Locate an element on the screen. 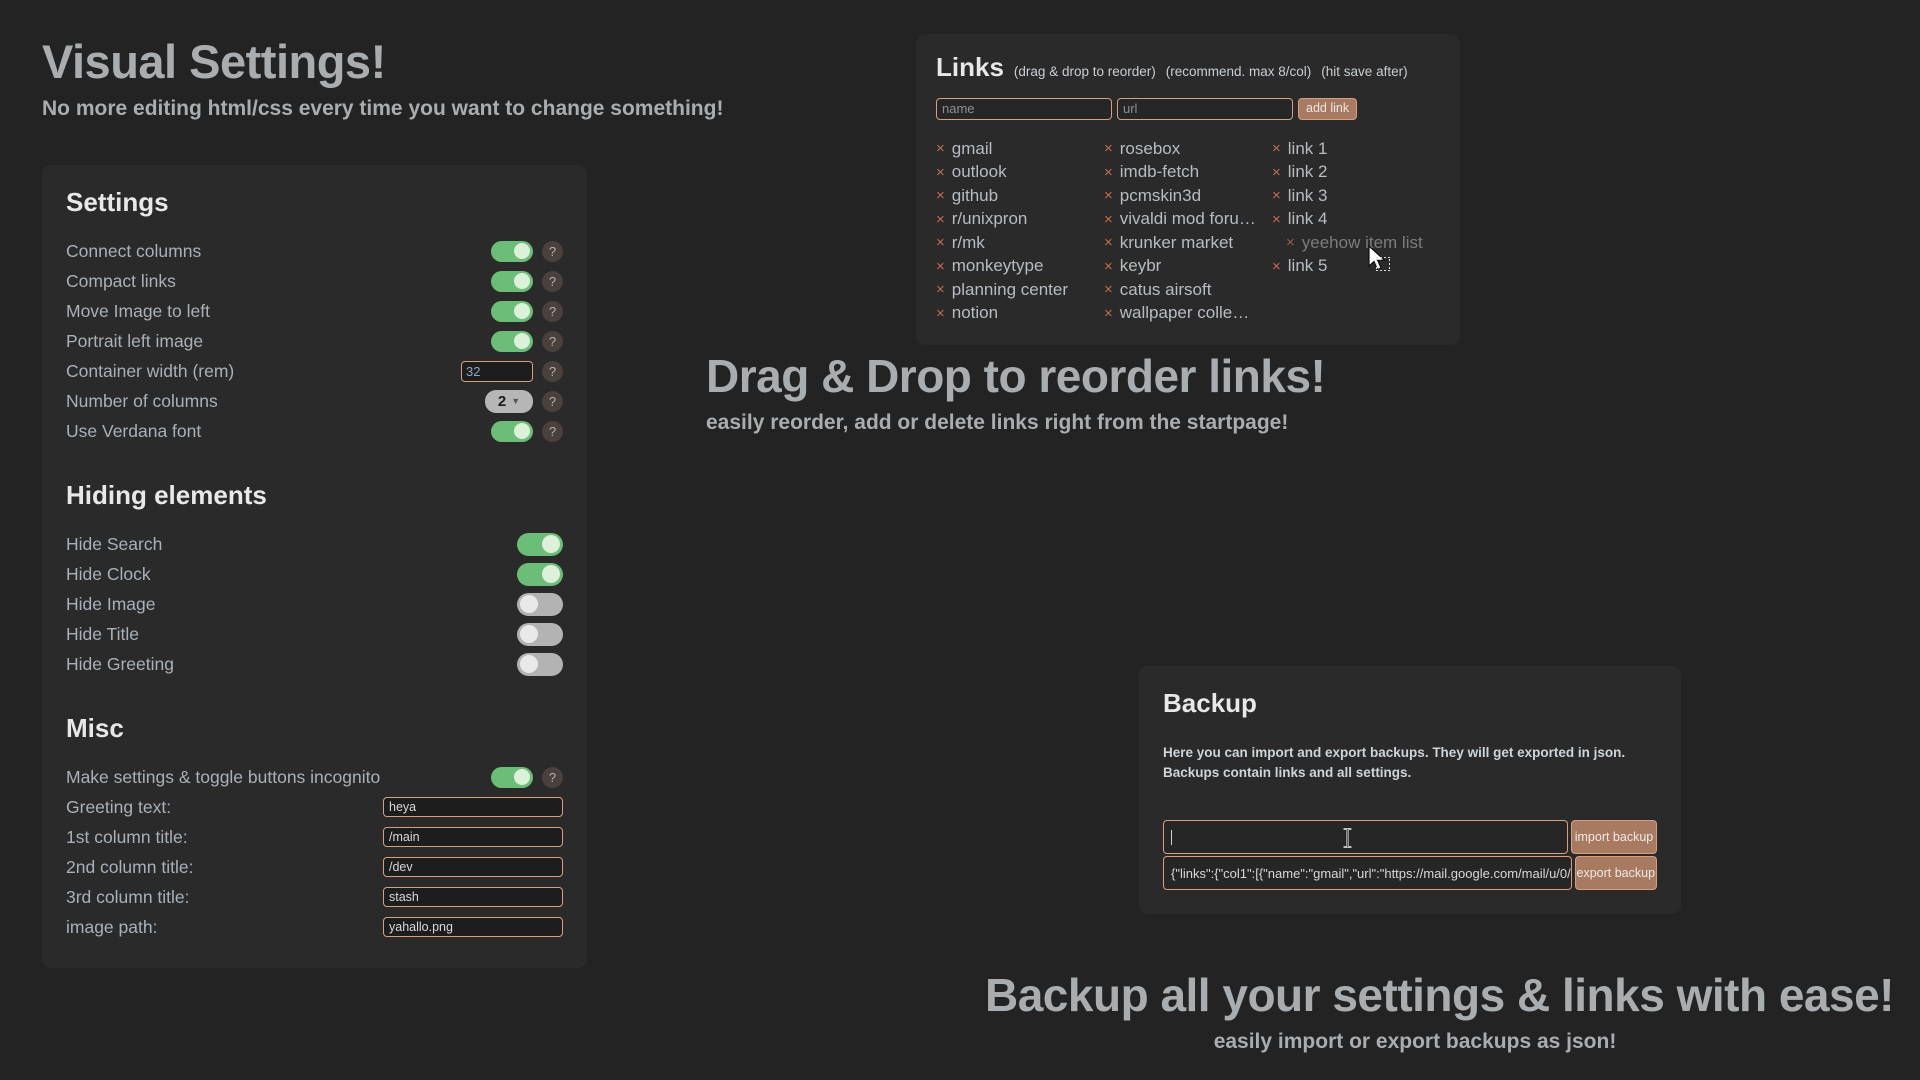  link-item: × krunker market is located at coordinates (1188, 243).